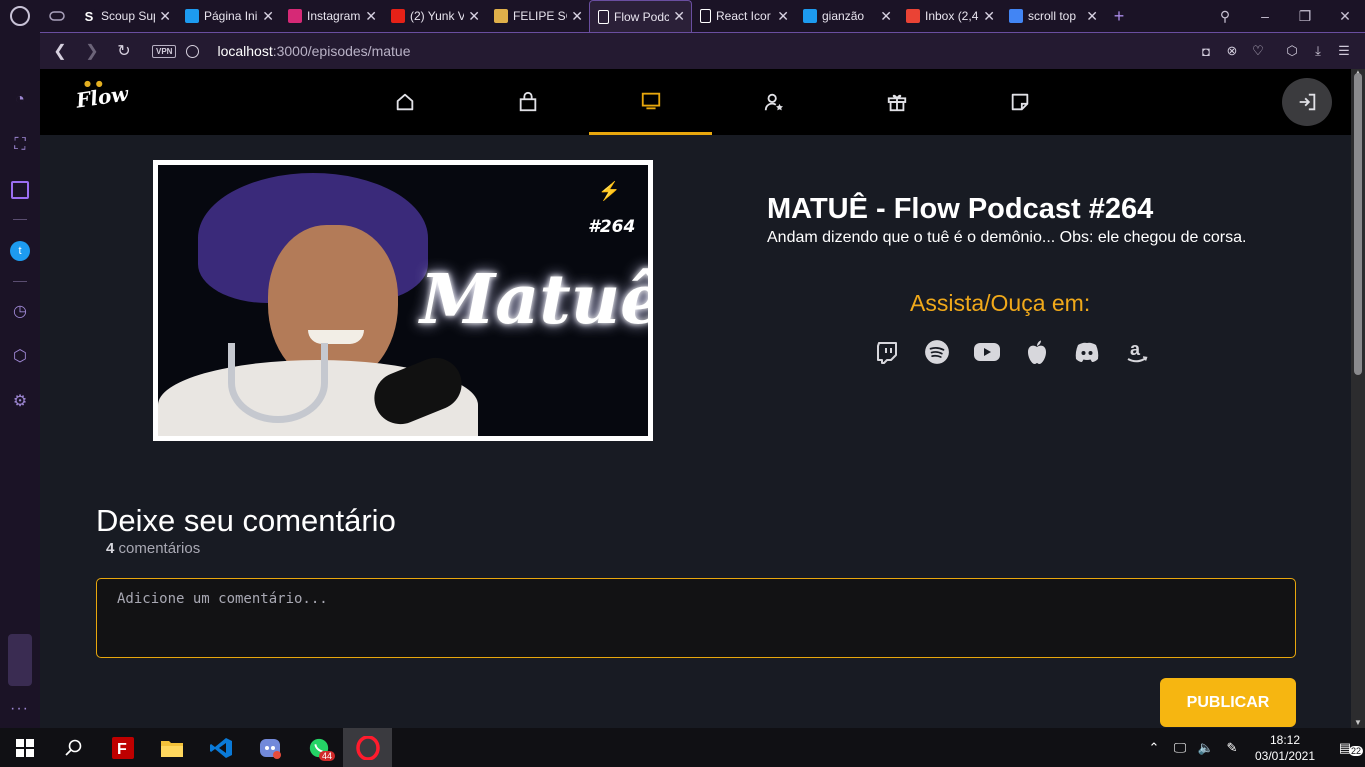 This screenshot has width=1365, height=767. I want to click on twitch-sidebar-icon, so click(20, 190).